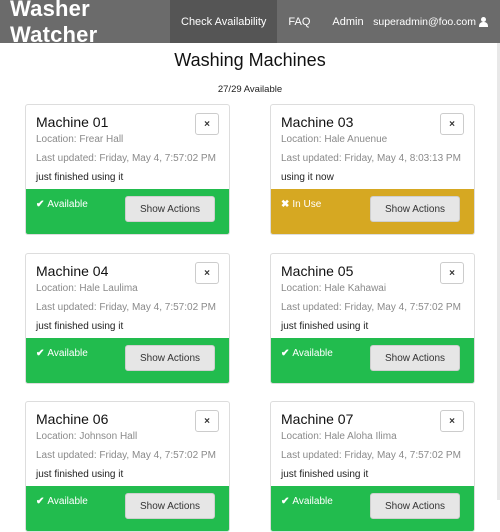  What do you see at coordinates (80, 139) in the screenshot?
I see `machine-location: Location: Frear Hall` at bounding box center [80, 139].